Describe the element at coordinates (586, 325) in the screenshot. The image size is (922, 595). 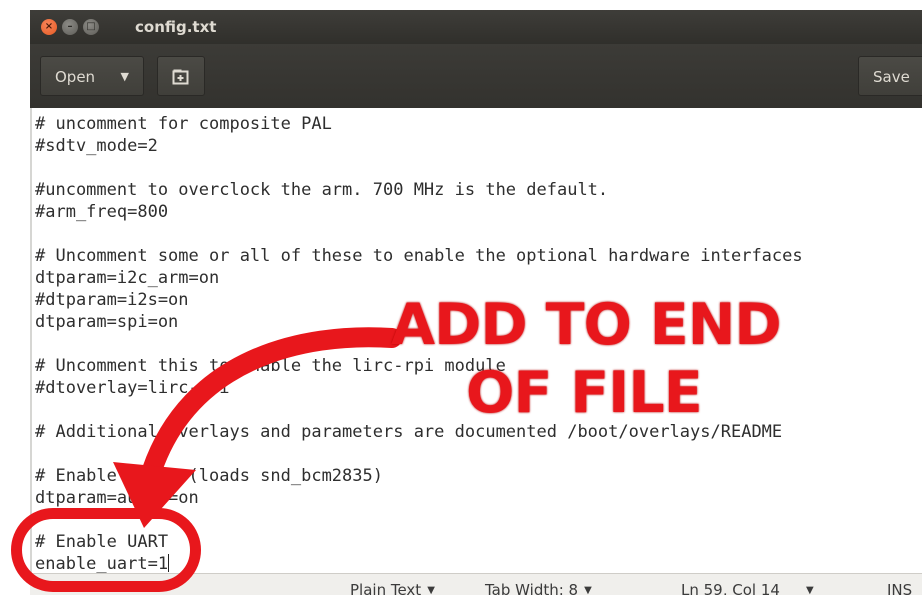
I see `annotation-text-line1: ADD TO END` at that location.